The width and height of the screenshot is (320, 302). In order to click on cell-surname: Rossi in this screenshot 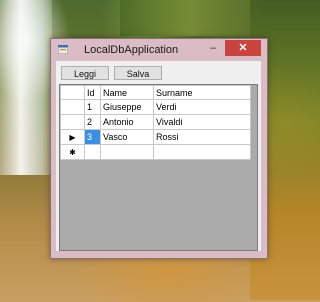, I will do `click(202, 137)`.